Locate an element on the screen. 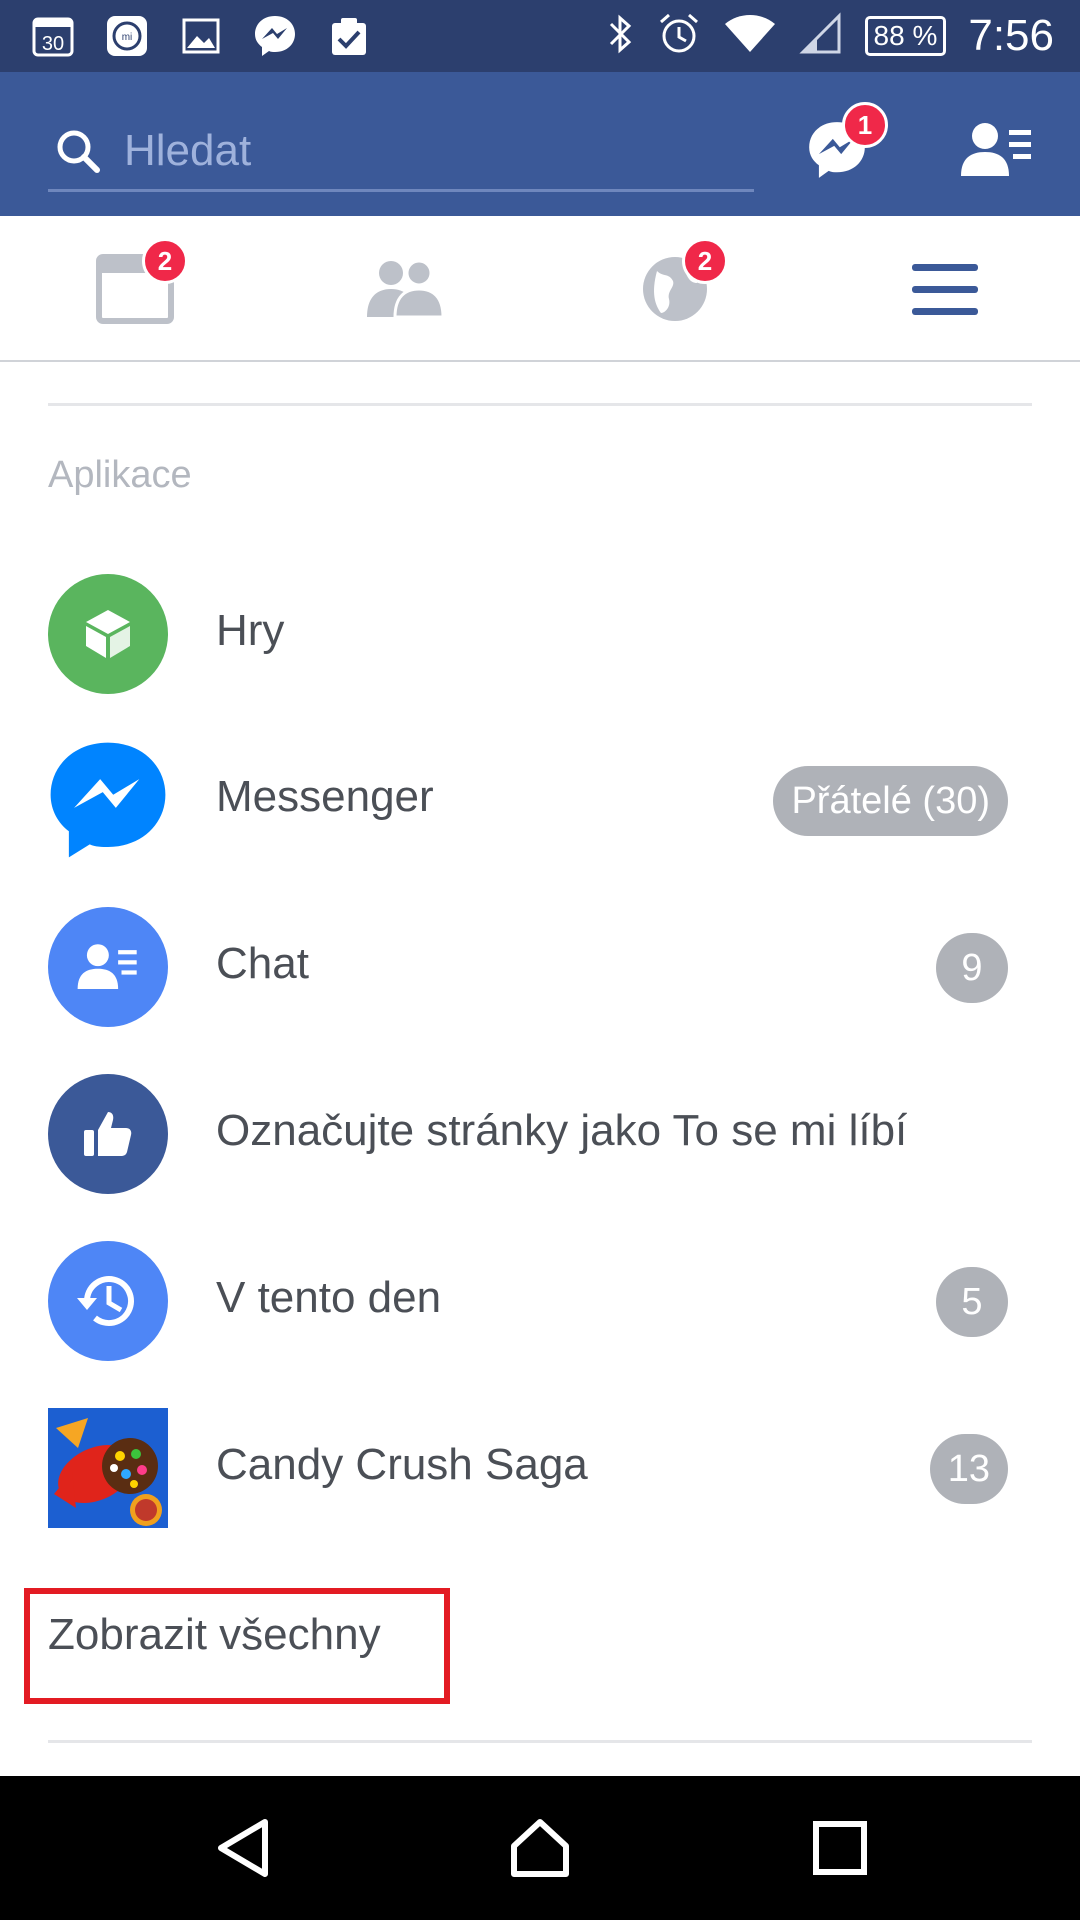 This screenshot has width=1080, height=1920. search-icon is located at coordinates (78, 151).